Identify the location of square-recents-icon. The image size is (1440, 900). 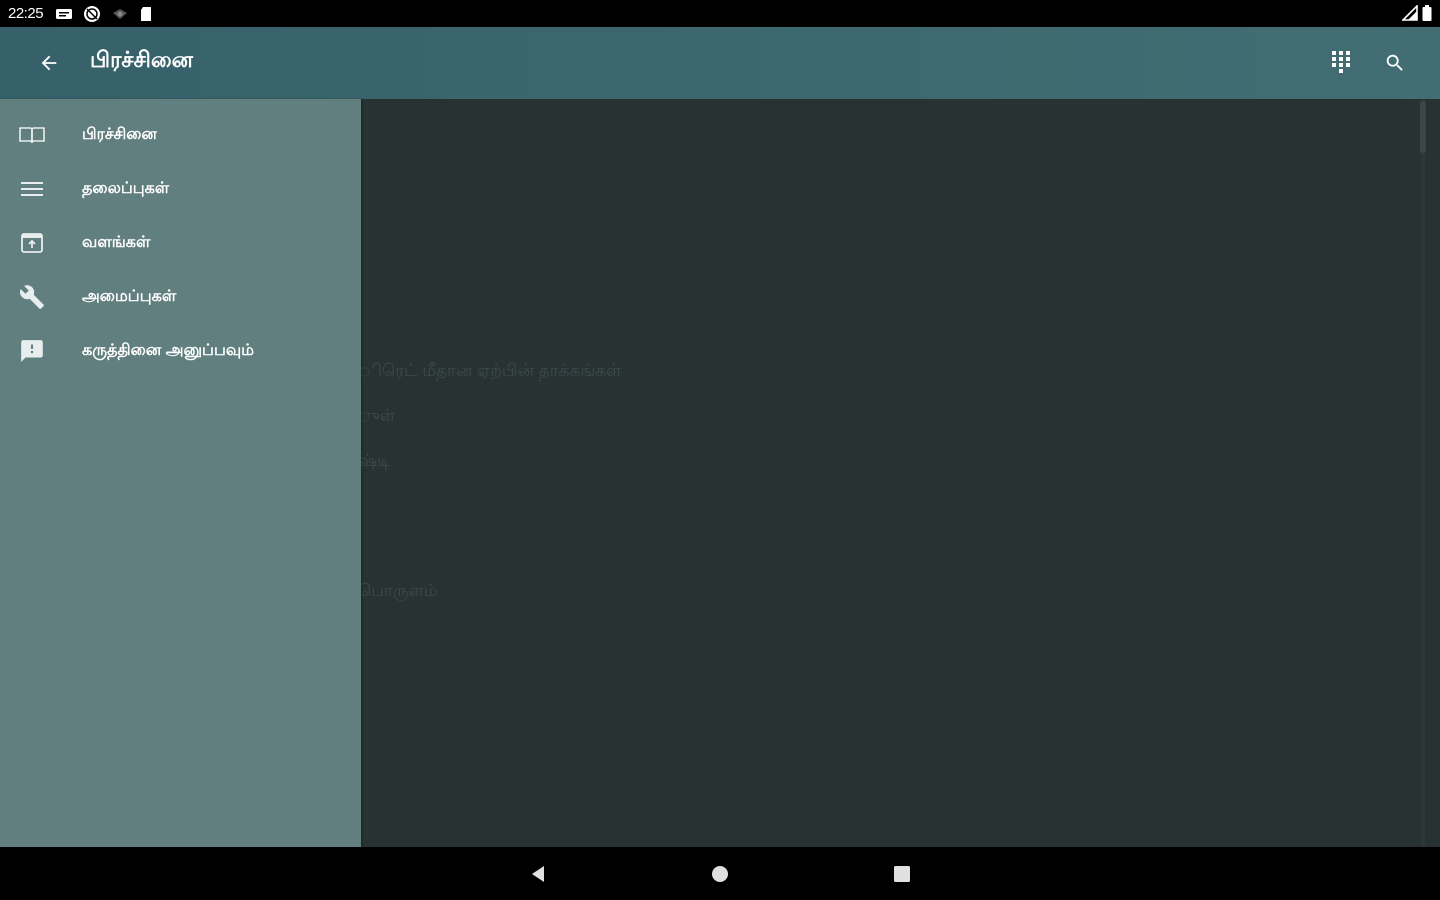
(902, 874).